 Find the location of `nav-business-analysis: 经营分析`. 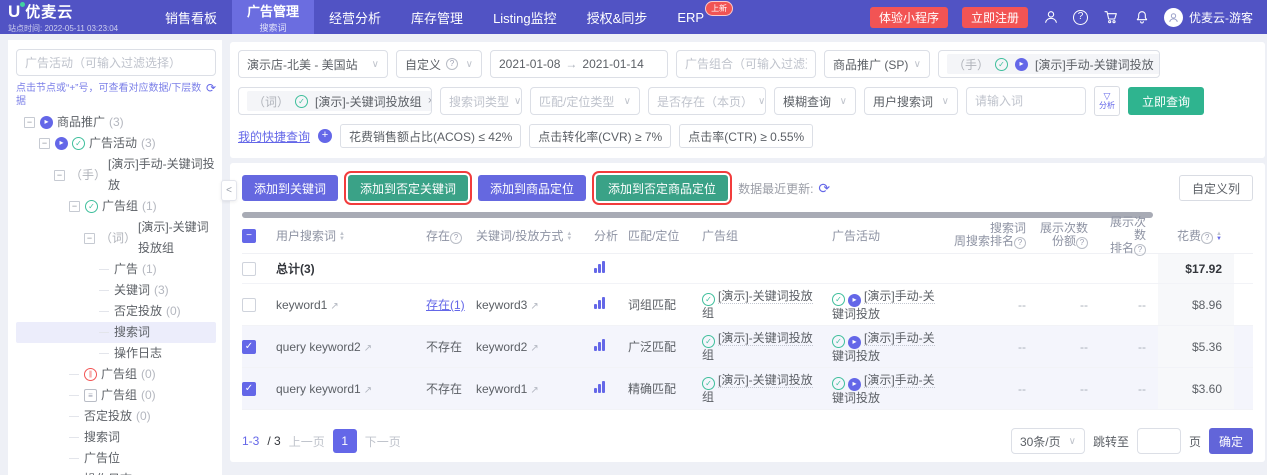

nav-business-analysis: 经营分析 is located at coordinates (355, 17).